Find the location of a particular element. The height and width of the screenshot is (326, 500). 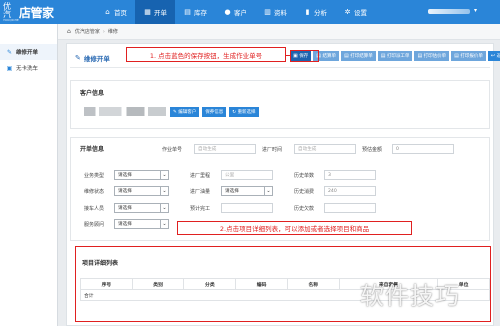

watermark: 软件技巧 is located at coordinates (410, 296).